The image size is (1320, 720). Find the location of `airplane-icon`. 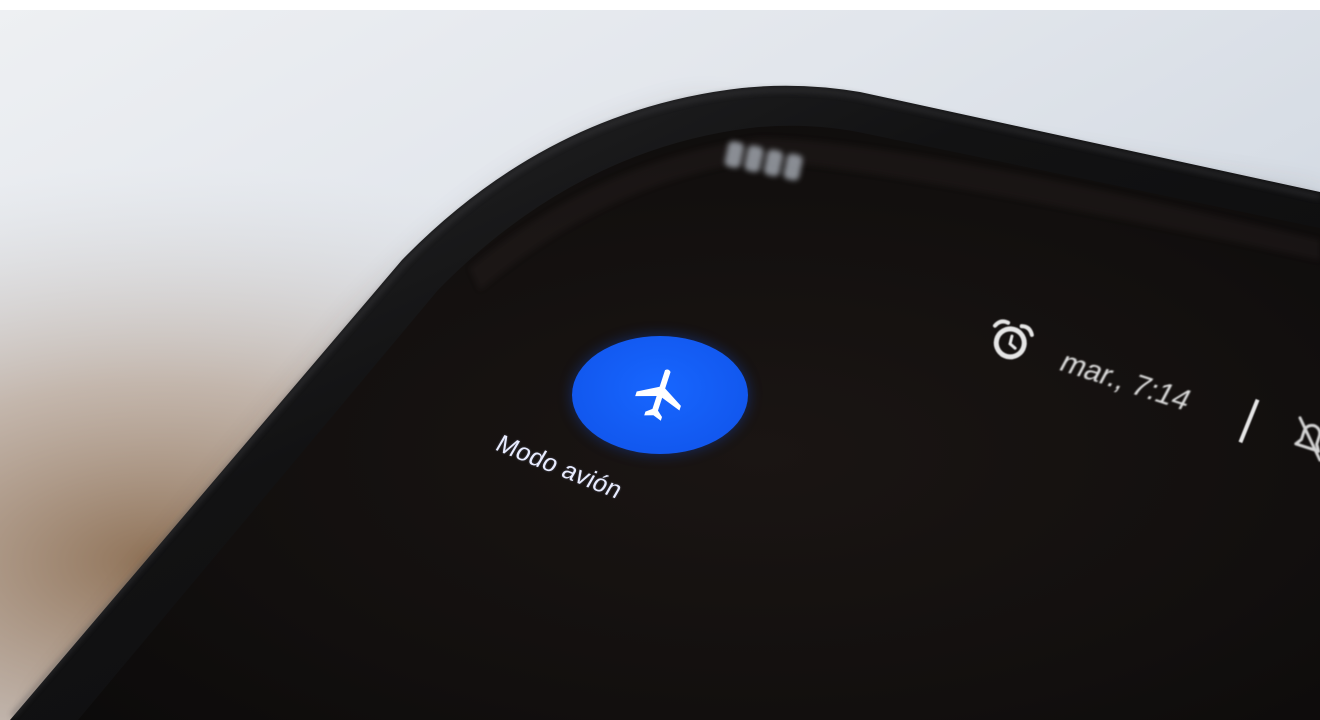

airplane-icon is located at coordinates (658, 395).